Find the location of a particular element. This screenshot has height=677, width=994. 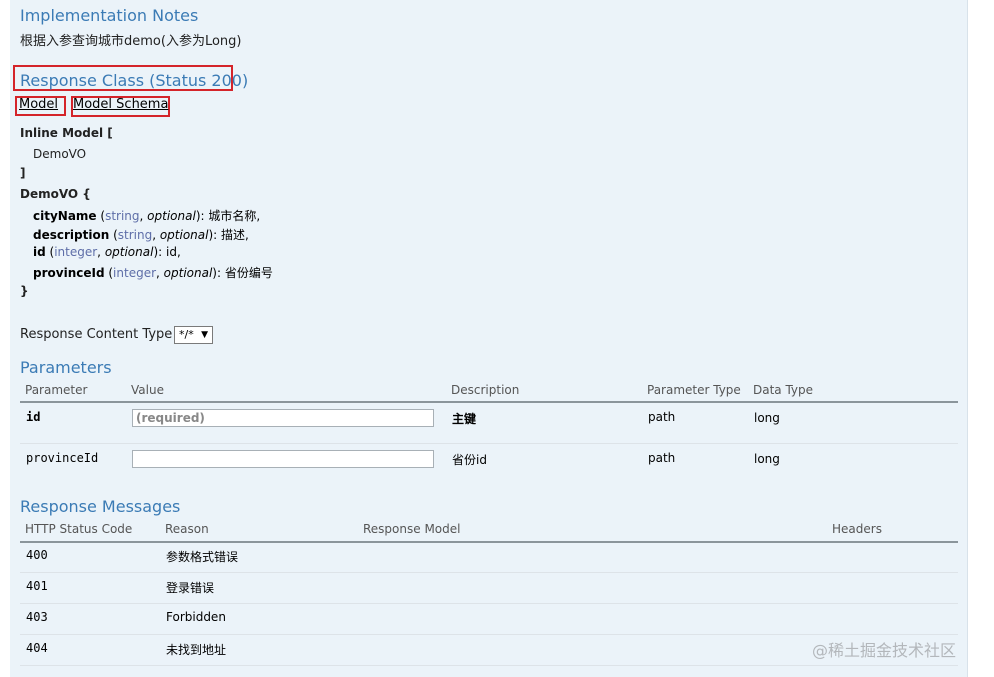

param-input-provinceid is located at coordinates (283, 459).